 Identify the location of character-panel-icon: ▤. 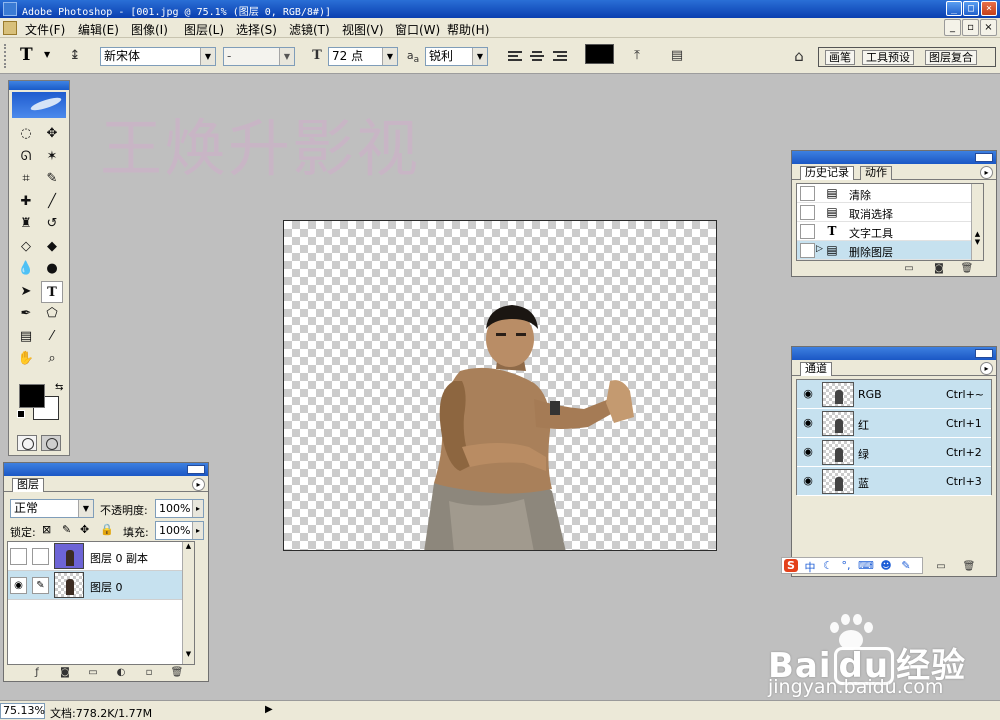
(677, 56).